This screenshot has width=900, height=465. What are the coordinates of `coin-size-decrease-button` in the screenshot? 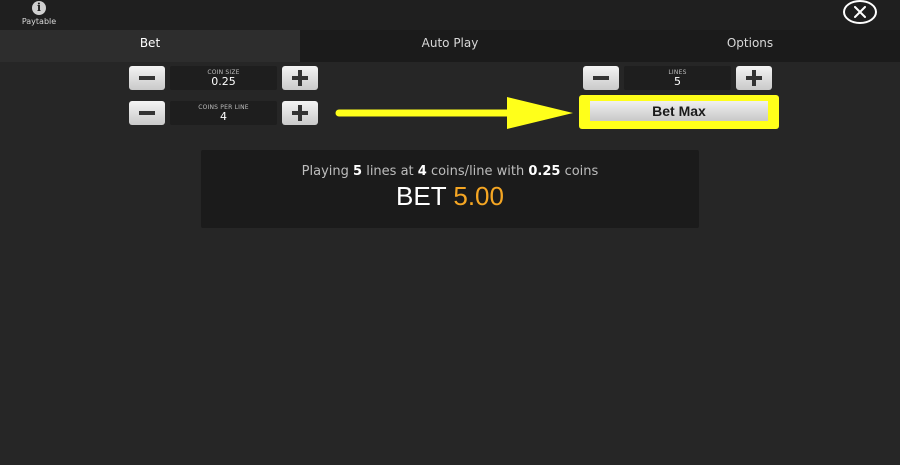 It's located at (147, 78).